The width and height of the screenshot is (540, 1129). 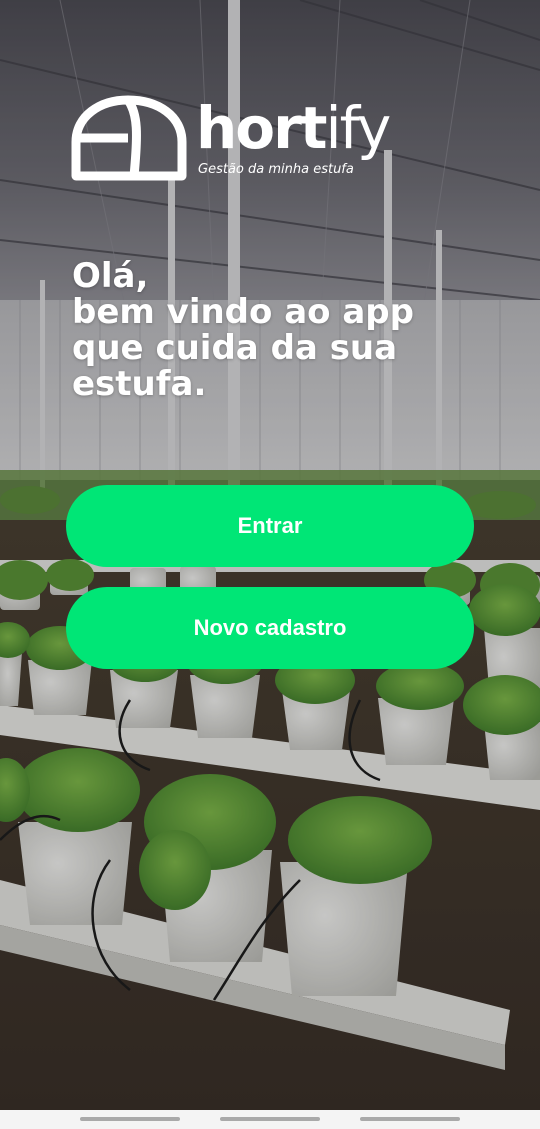 I want to click on hortify-logo: hortify Gestão da minha estufa, so click(x=235, y=140).